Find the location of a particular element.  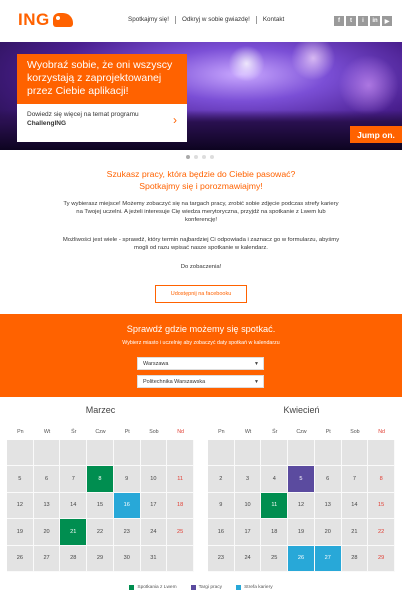

weekday-label: Śr is located at coordinates (275, 432).